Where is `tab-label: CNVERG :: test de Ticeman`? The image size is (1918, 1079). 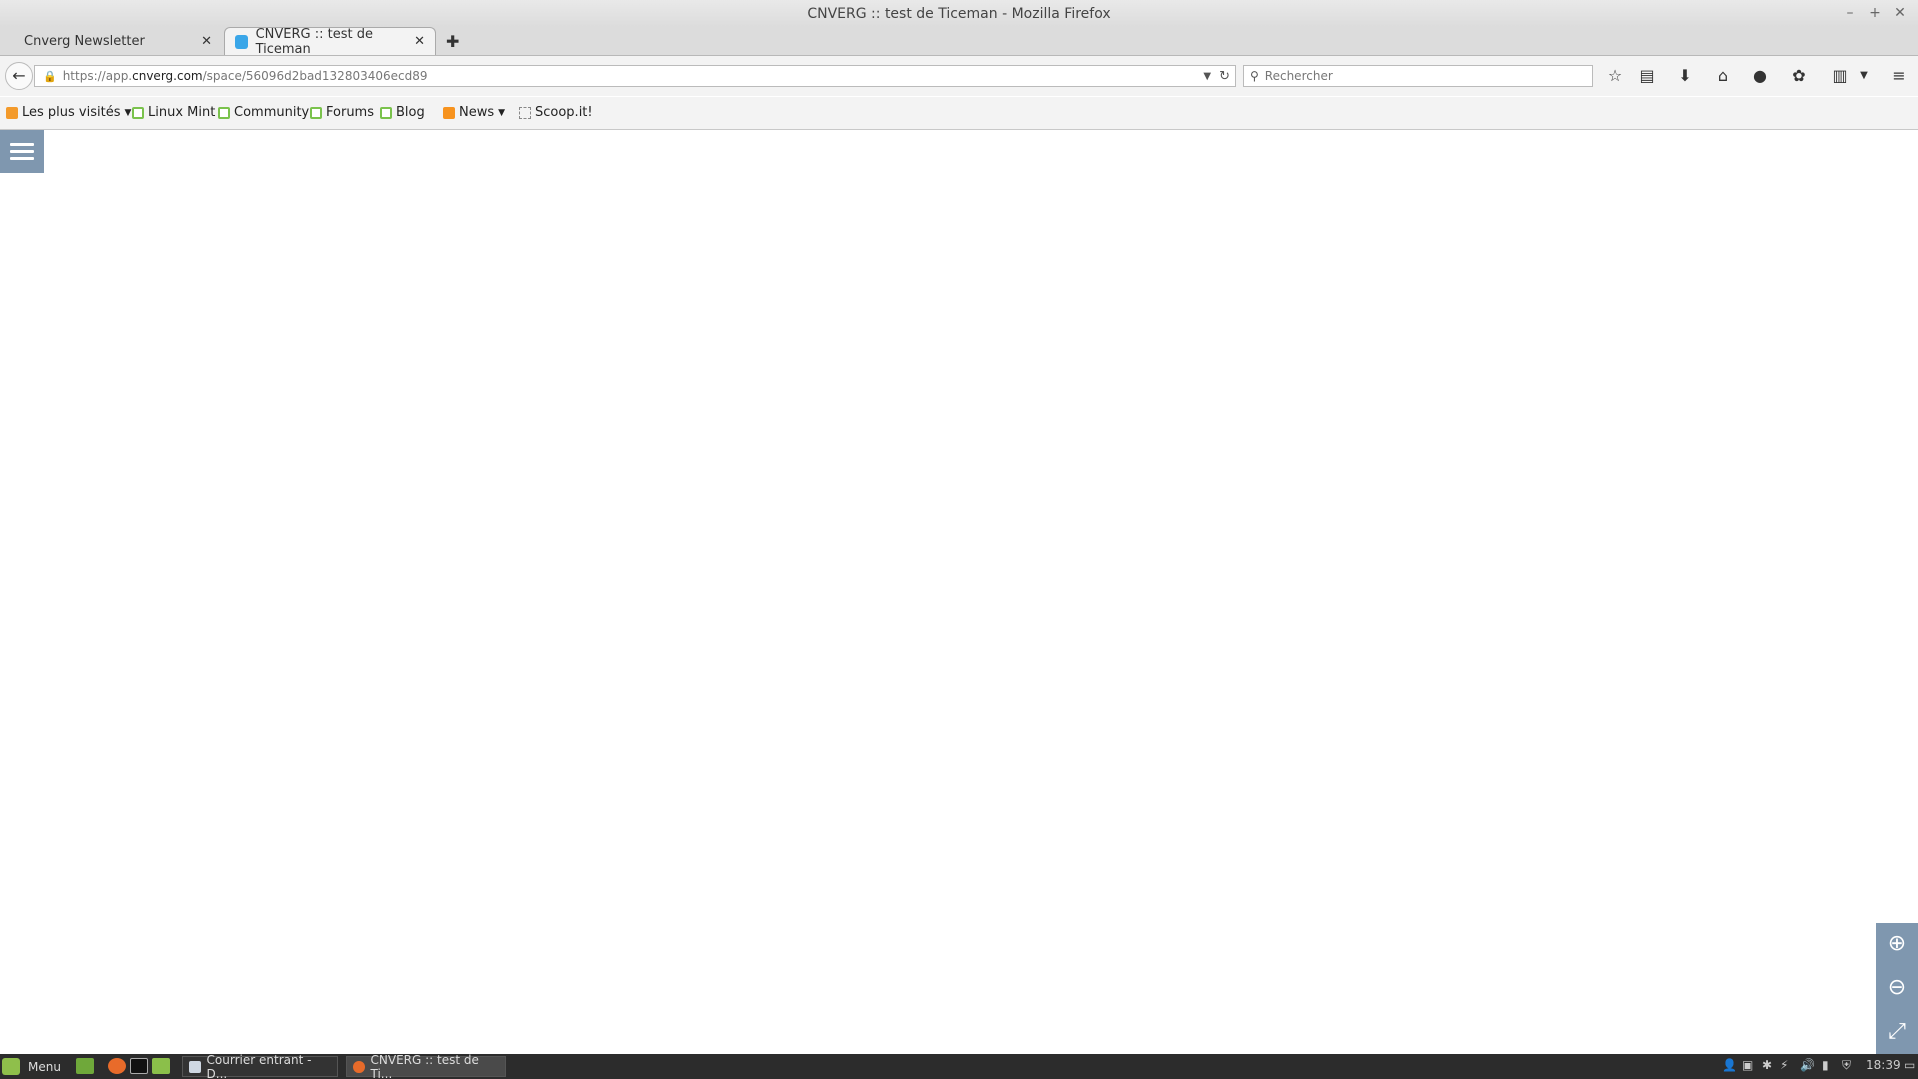
tab-label: CNVERG :: test de Ticeman is located at coordinates (314, 41).